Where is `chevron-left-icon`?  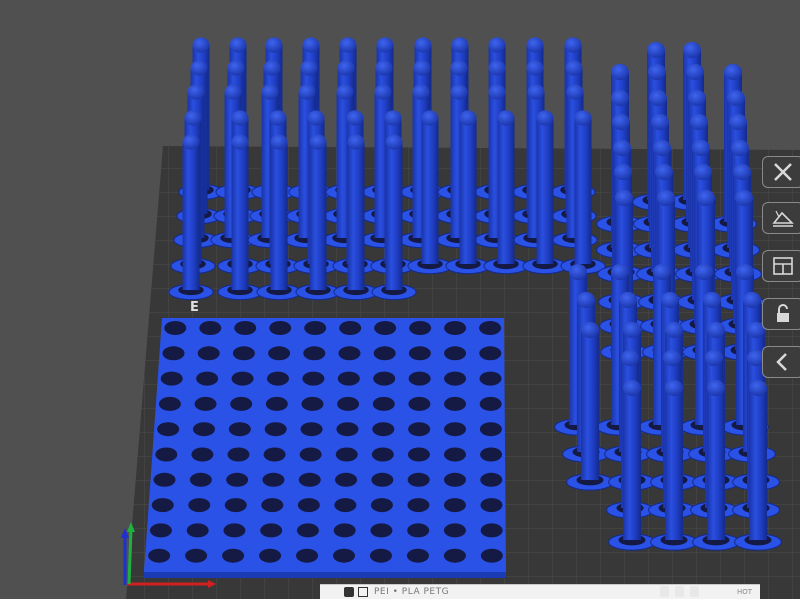 chevron-left-icon is located at coordinates (781, 362).